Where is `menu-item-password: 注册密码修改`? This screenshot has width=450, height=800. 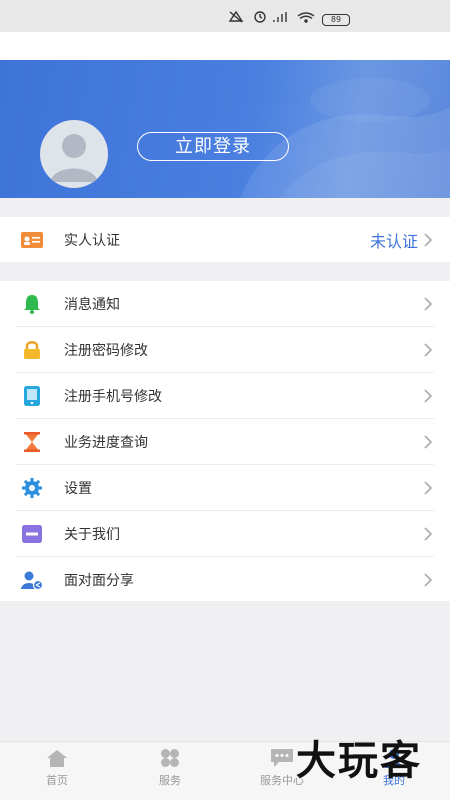 menu-item-password: 注册密码修改 is located at coordinates (225, 350).